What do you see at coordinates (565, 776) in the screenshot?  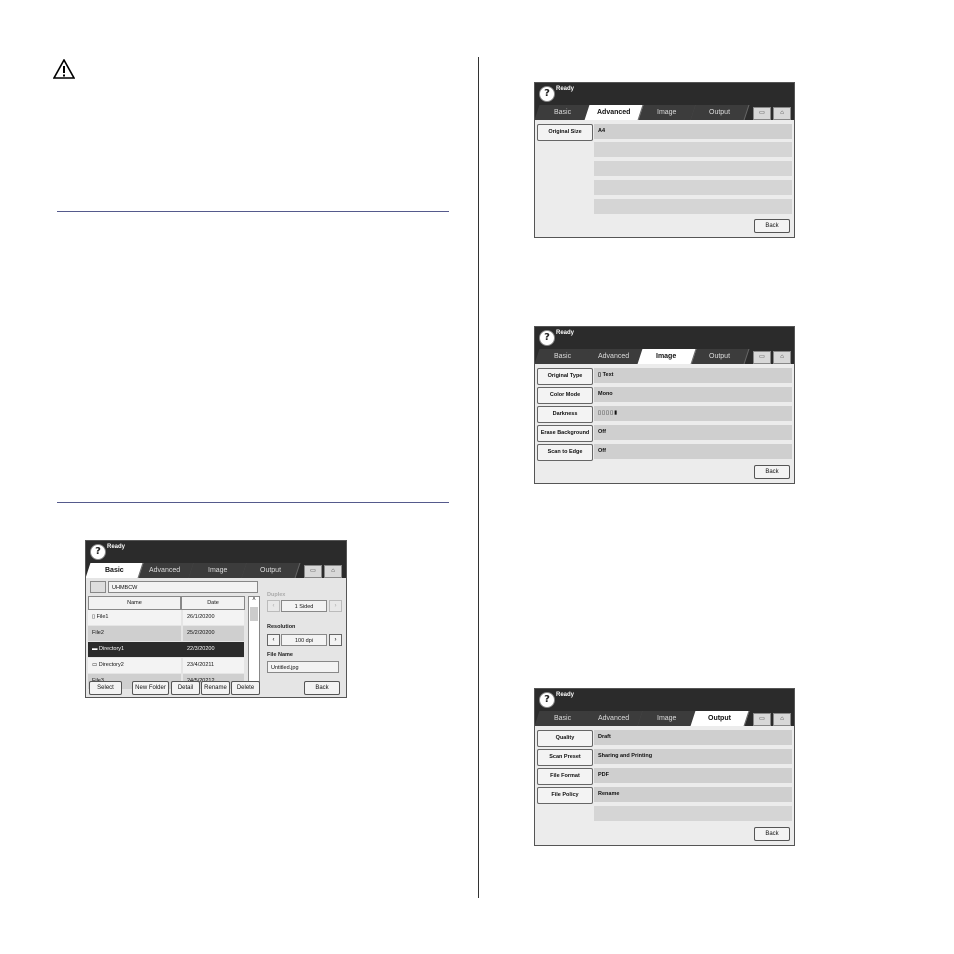 I see `file-format-button: File Format` at bounding box center [565, 776].